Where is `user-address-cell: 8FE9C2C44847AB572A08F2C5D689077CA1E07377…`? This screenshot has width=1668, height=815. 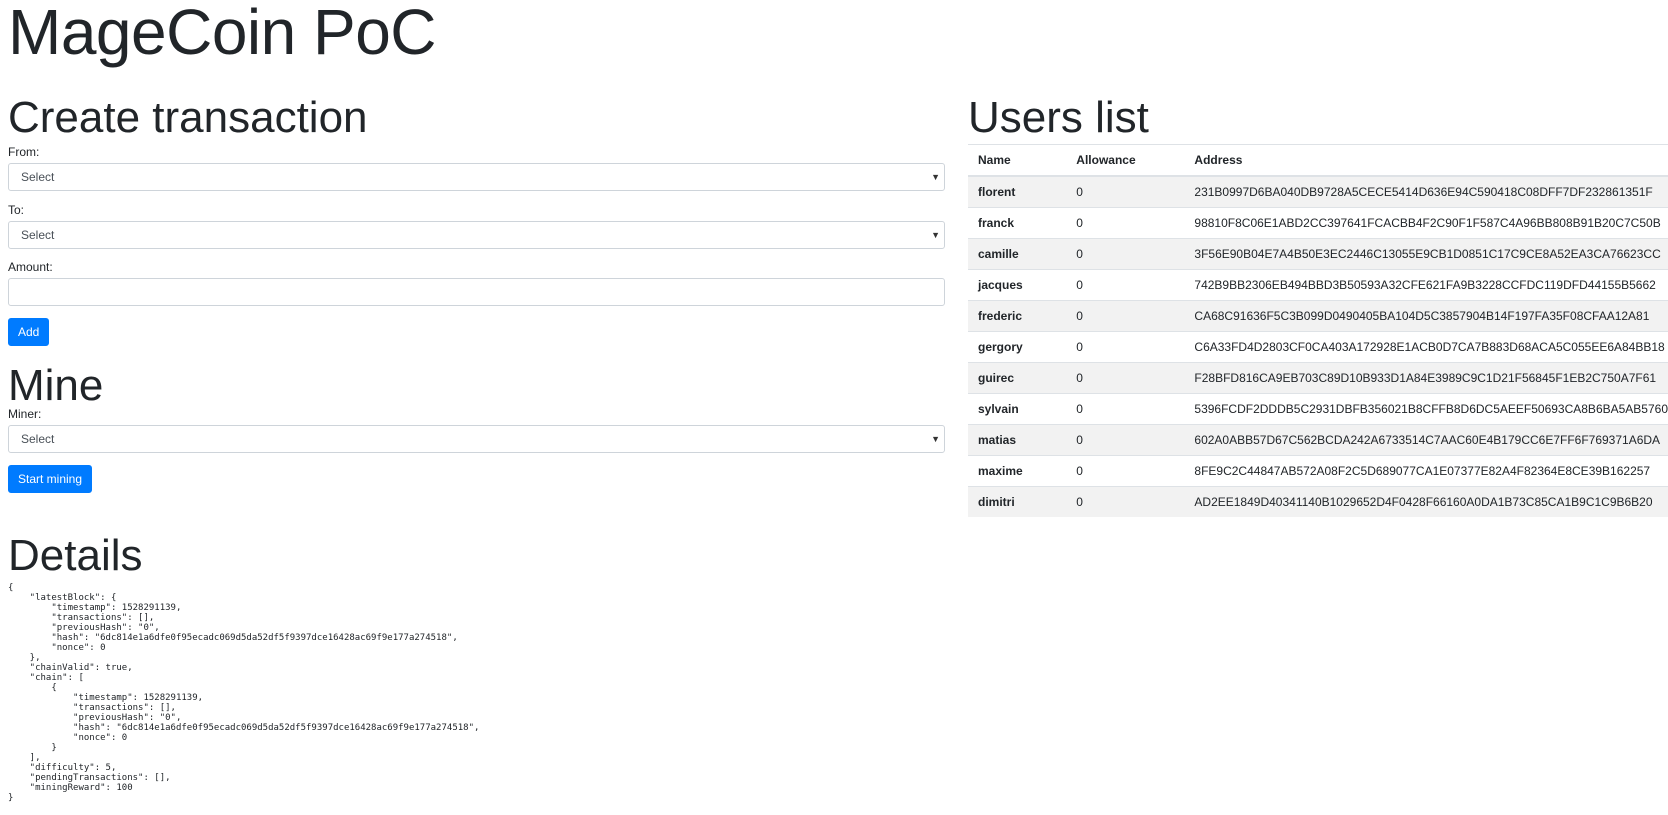
user-address-cell: 8FE9C2C44847AB572A08F2C5D689077CA1E07377… is located at coordinates (1426, 471).